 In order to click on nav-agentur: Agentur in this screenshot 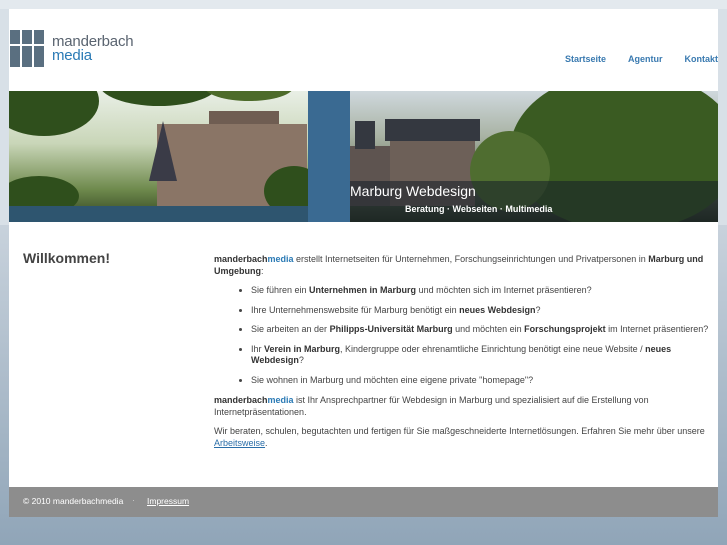, I will do `click(645, 59)`.